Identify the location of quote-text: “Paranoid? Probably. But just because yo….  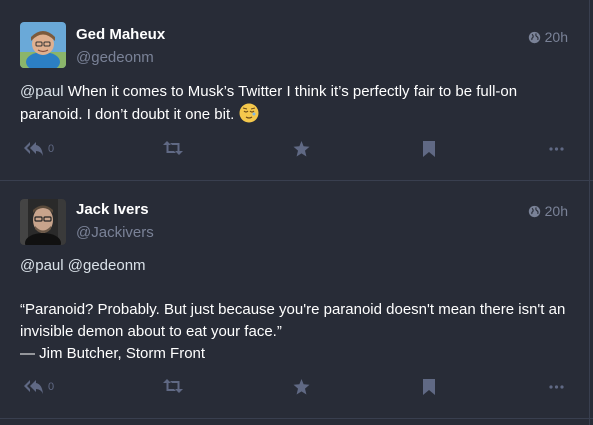
(293, 320).